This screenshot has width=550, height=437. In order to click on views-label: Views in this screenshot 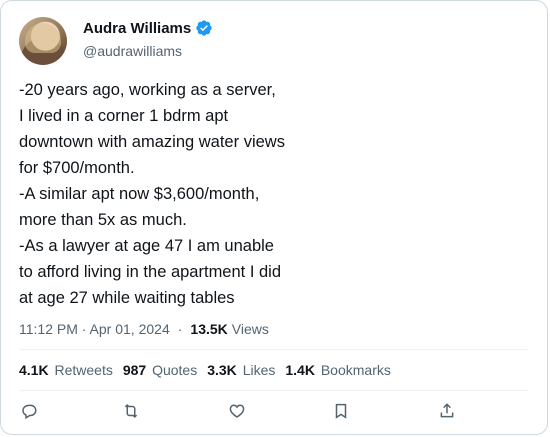, I will do `click(250, 329)`.